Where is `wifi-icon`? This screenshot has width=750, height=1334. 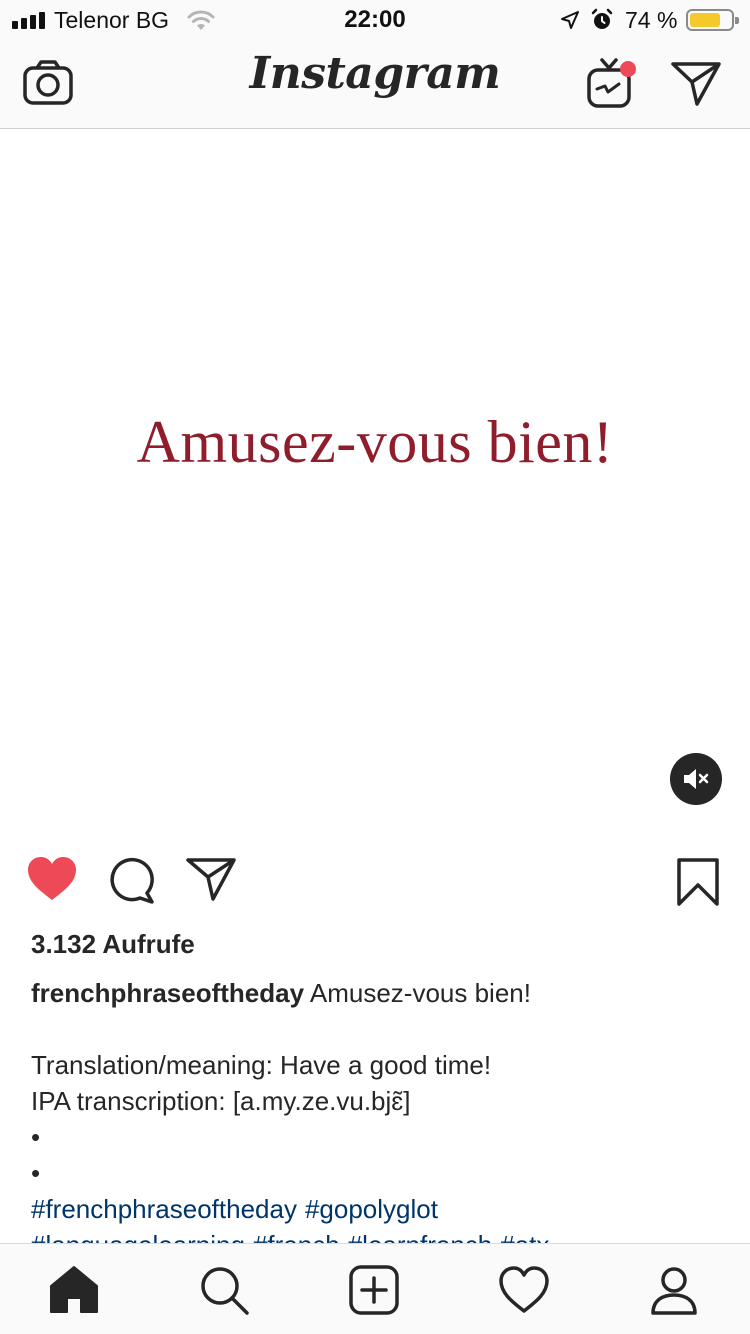
wifi-icon is located at coordinates (201, 20).